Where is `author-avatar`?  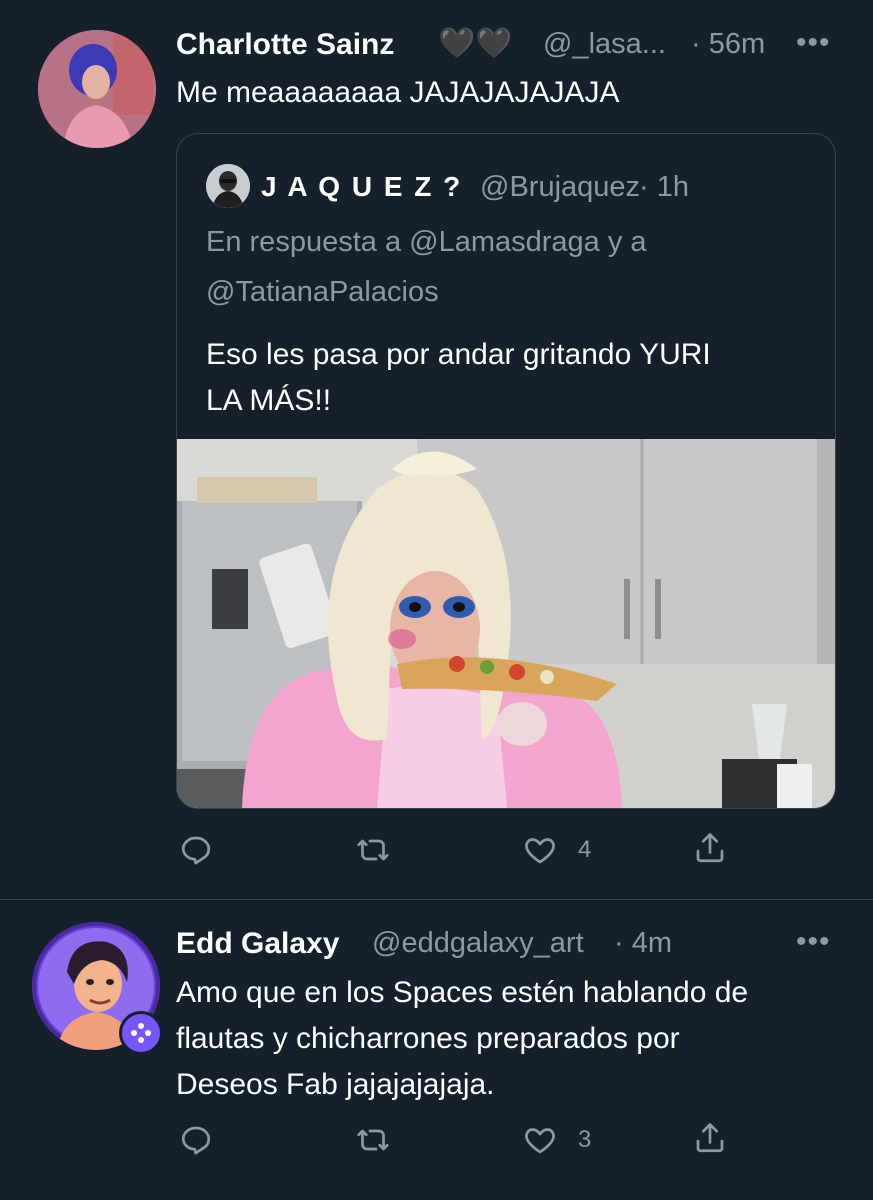 author-avatar is located at coordinates (97, 89).